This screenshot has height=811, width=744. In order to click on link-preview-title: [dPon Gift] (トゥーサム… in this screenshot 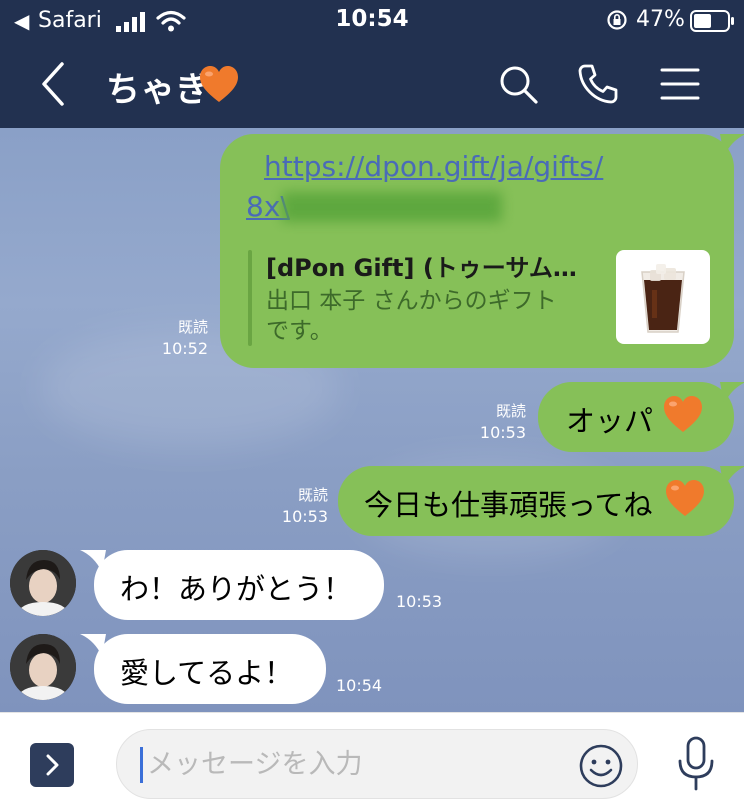, I will do `click(421, 265)`.